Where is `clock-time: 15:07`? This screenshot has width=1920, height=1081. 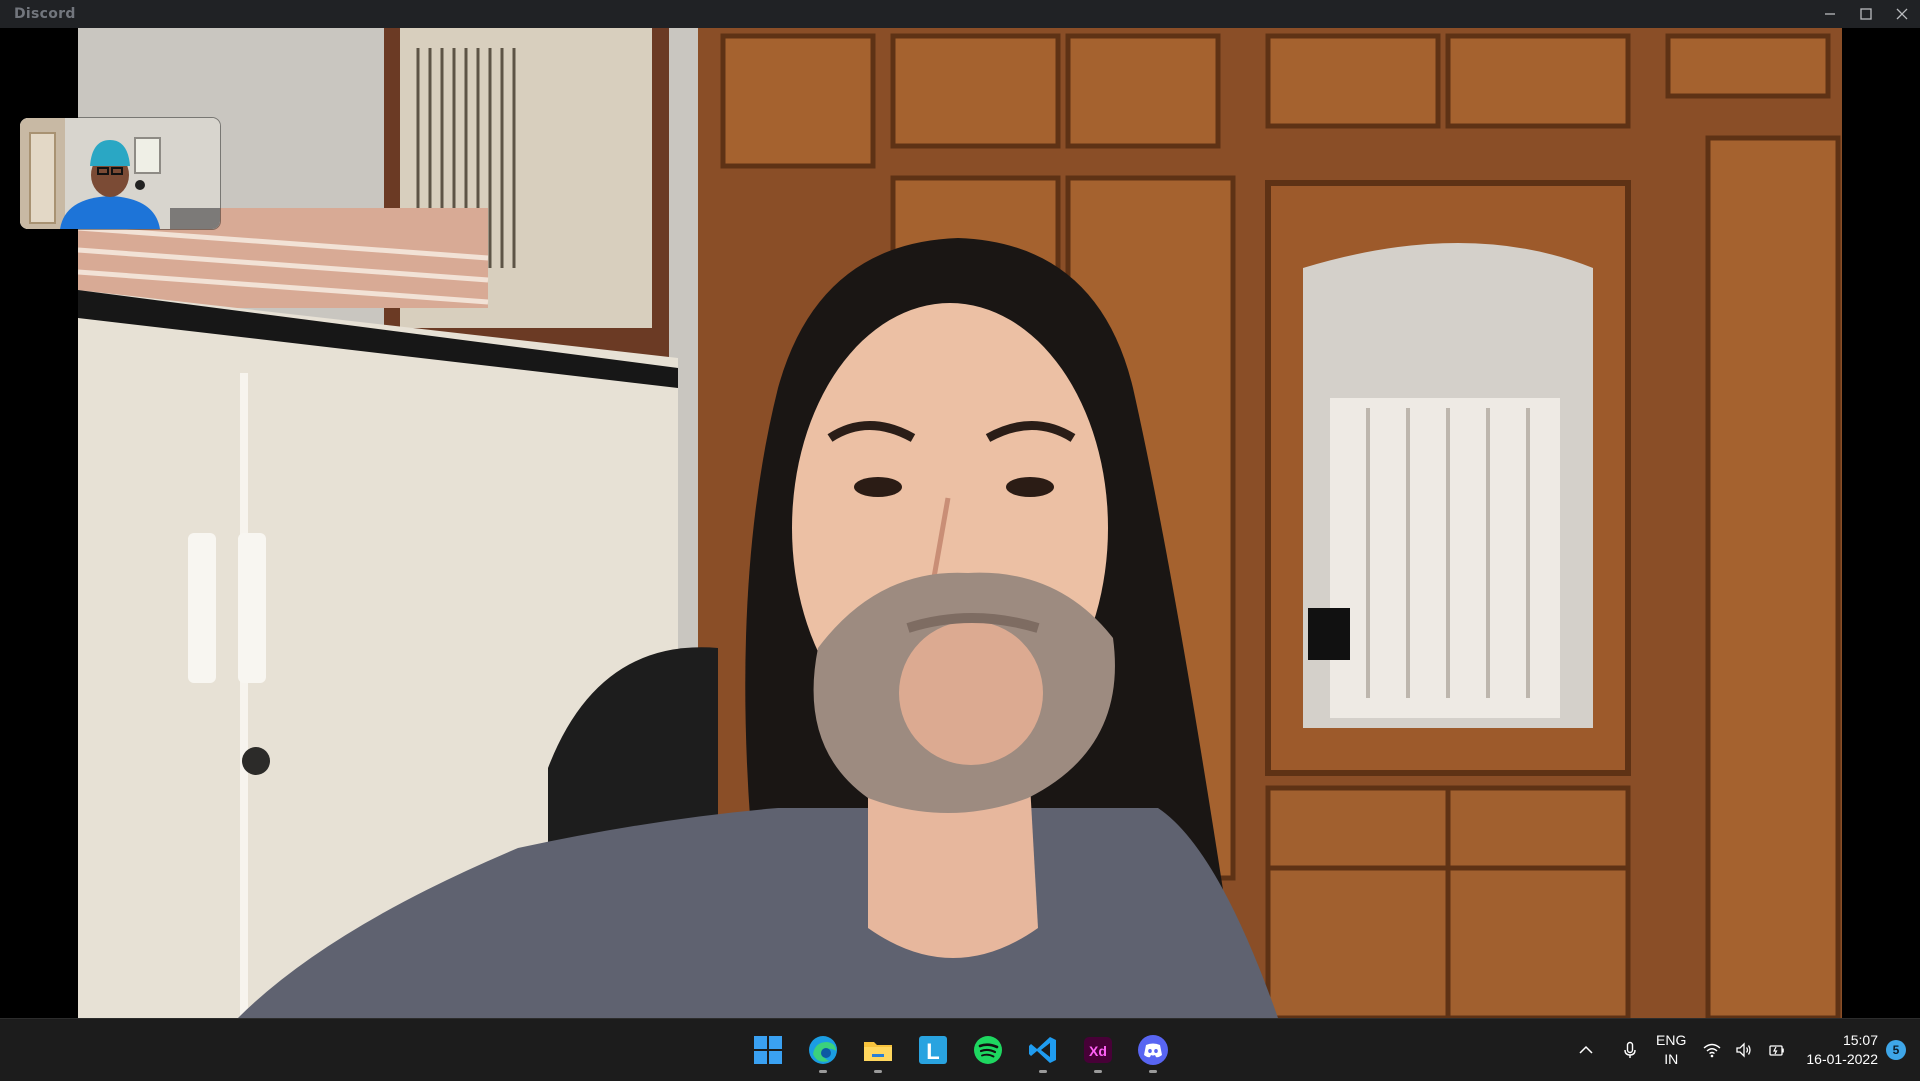 clock-time: 15:07 is located at coordinates (1860, 1040).